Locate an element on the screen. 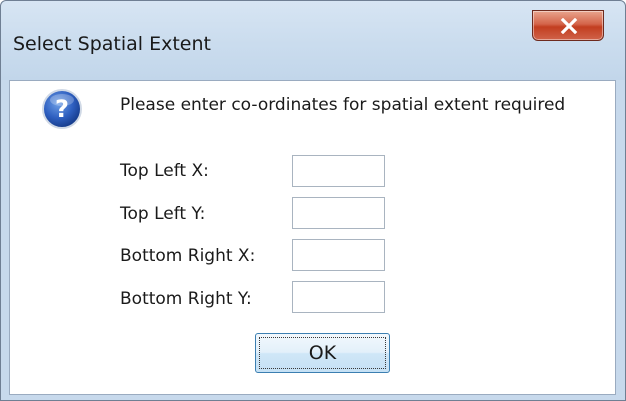  bottom-right-x-label: Bottom Right X: is located at coordinates (188, 256).